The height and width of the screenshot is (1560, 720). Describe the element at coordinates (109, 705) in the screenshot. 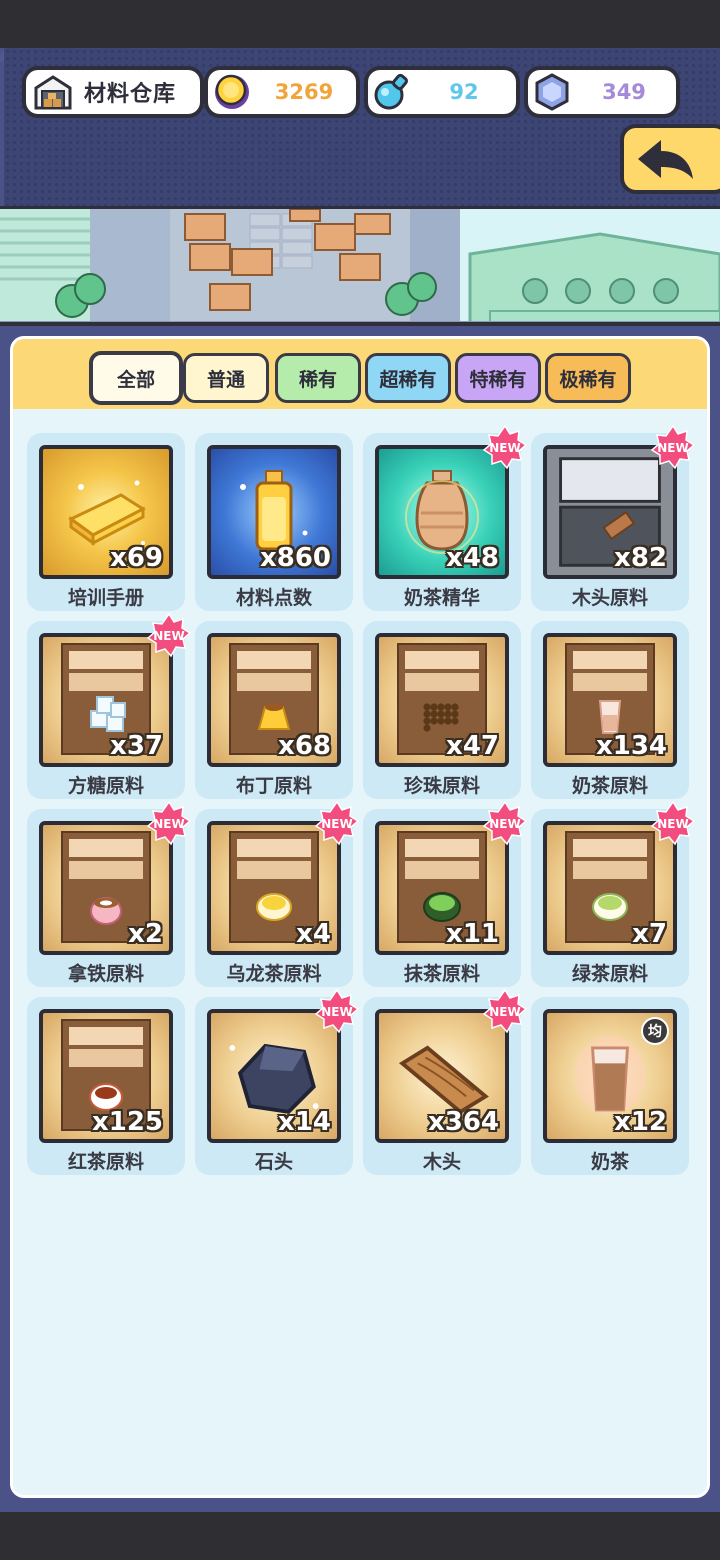

I see `item-card: x37 方糖原料 NEW` at that location.